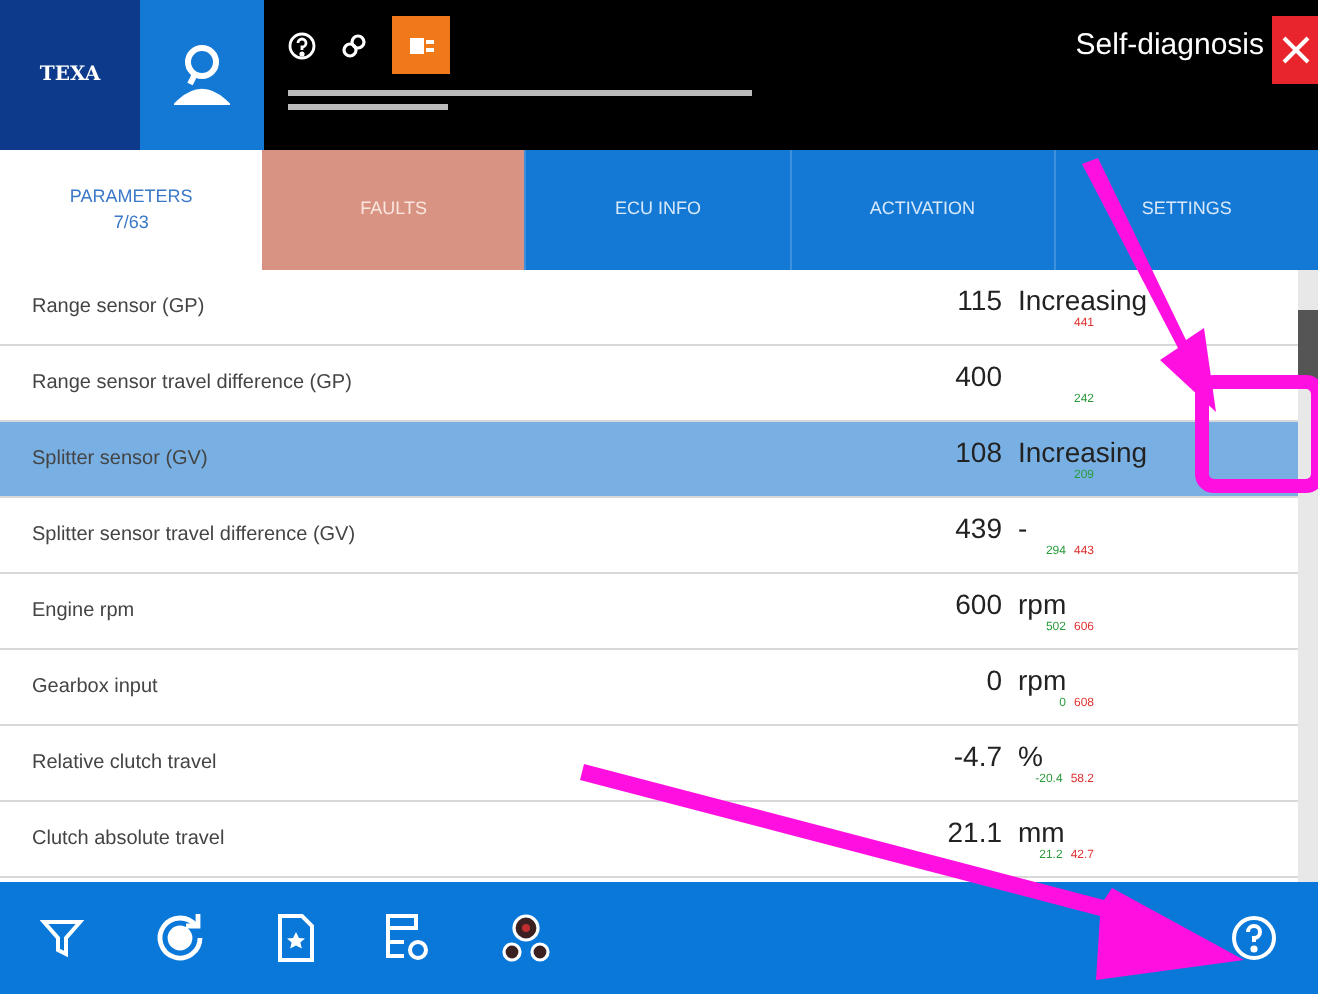 This screenshot has height=994, width=1318. What do you see at coordinates (977, 755) in the screenshot?
I see `parameter-value: -4.7` at bounding box center [977, 755].